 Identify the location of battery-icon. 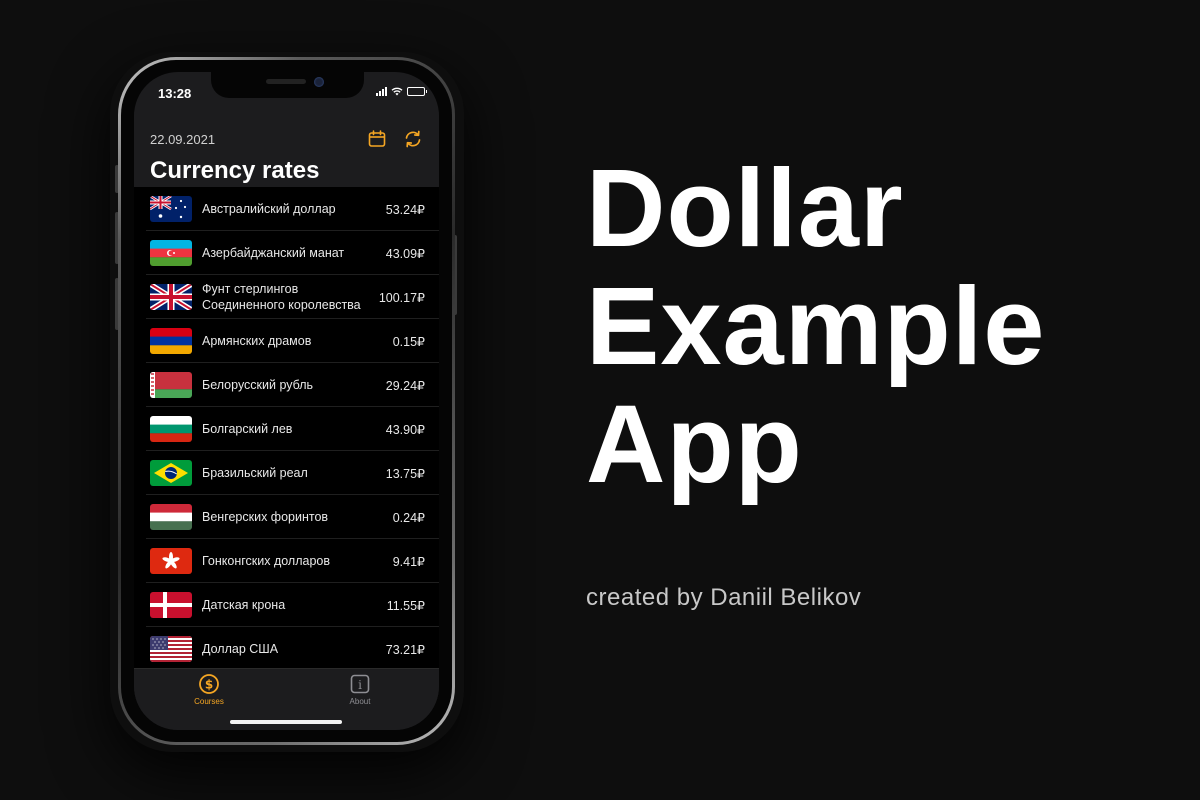
(417, 91).